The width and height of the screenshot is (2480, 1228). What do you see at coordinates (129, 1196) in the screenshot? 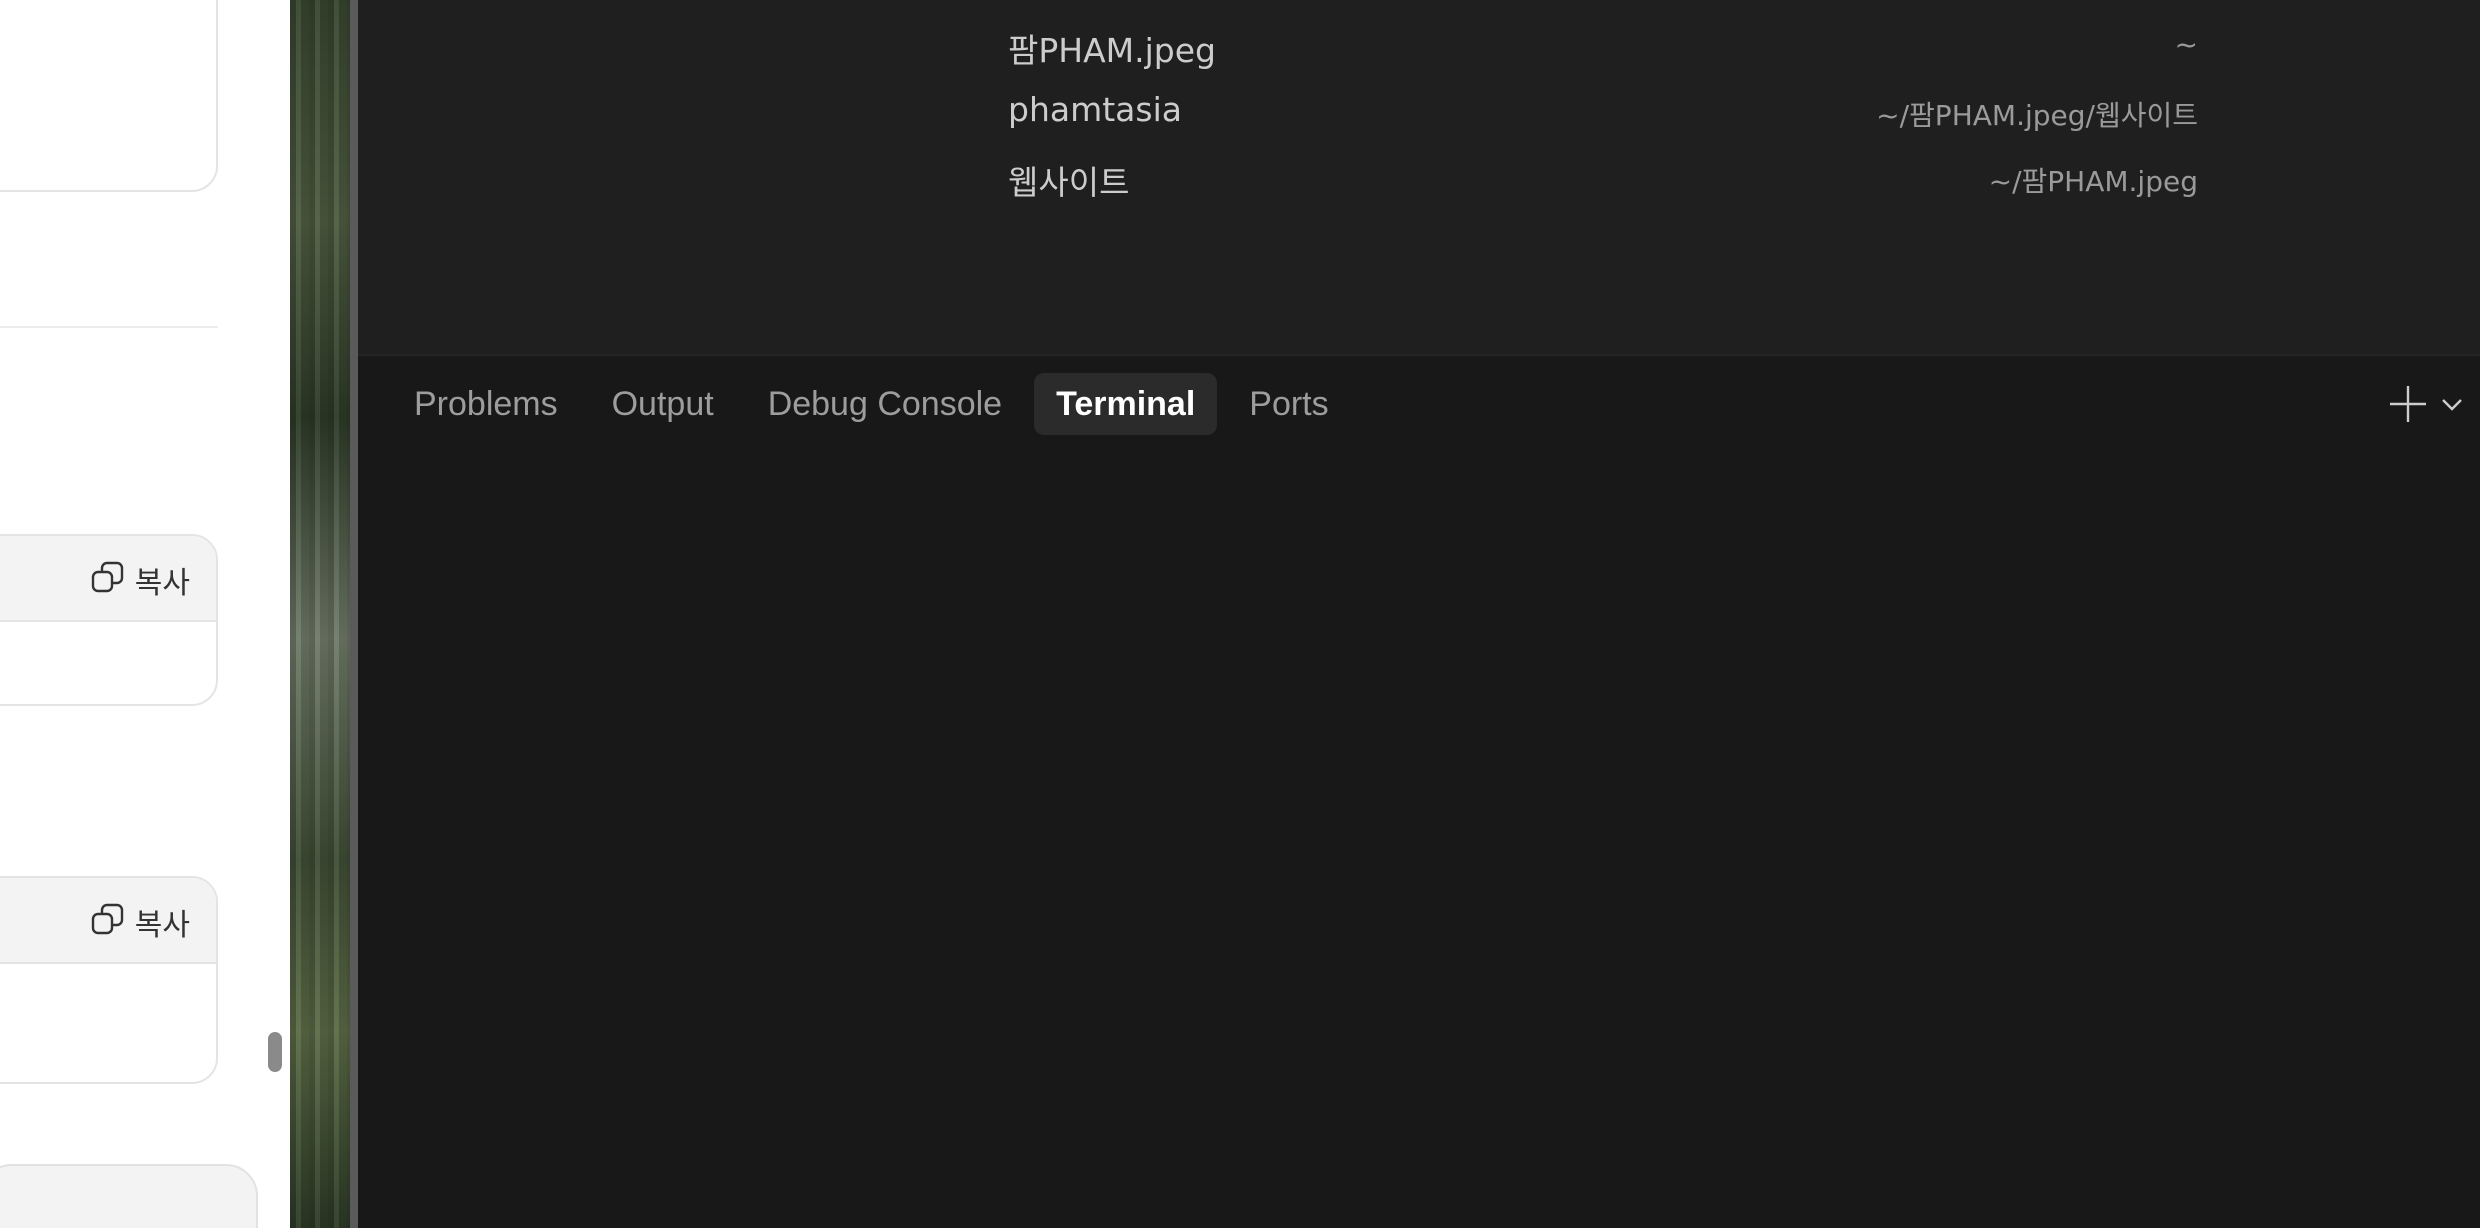
I see `message-input-box` at bounding box center [129, 1196].